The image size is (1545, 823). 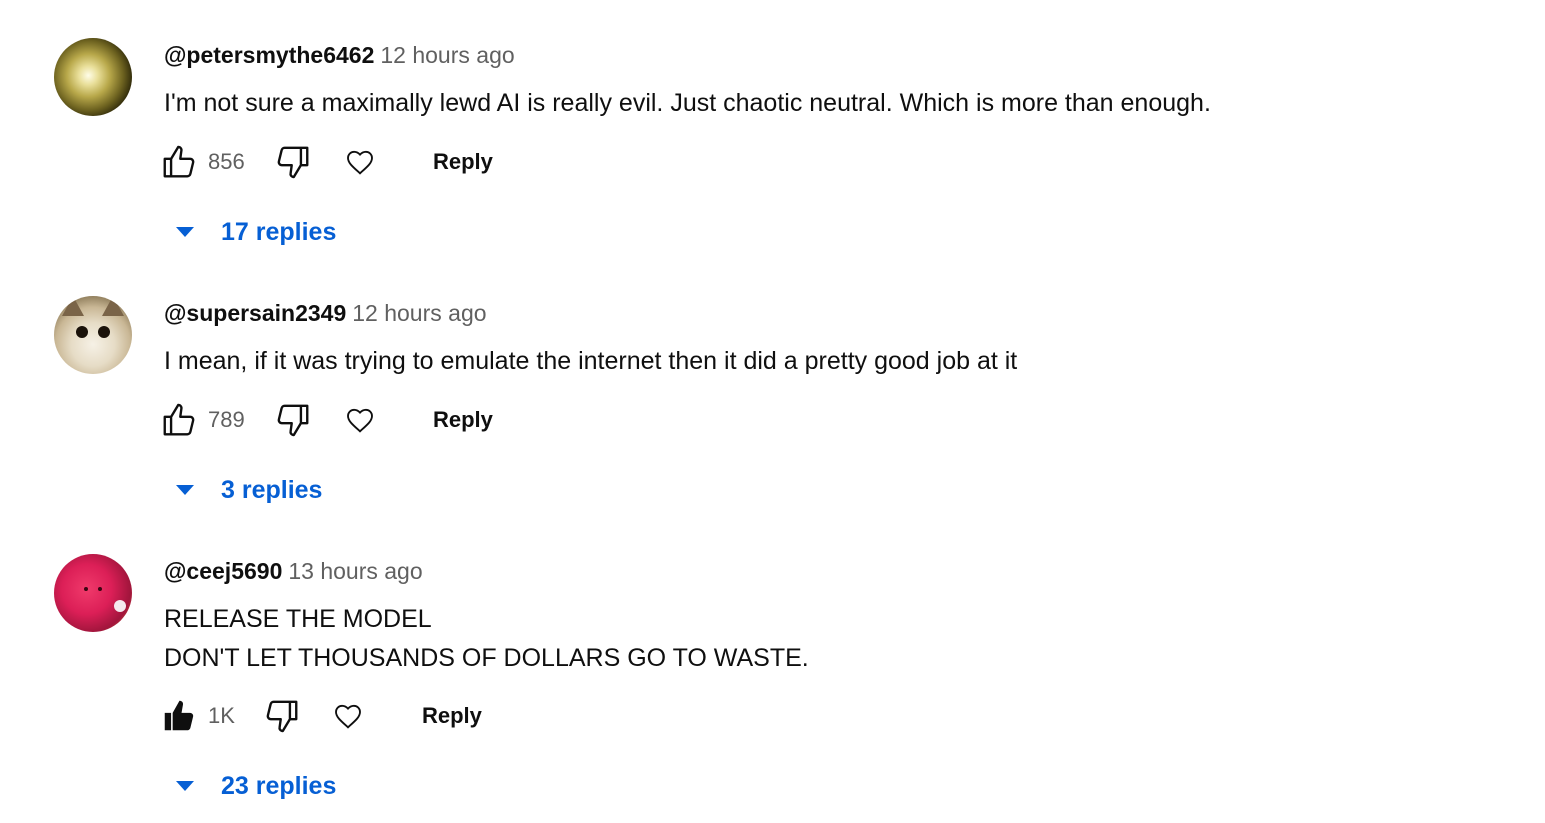 What do you see at coordinates (202, 162) in the screenshot?
I see `like-button: 856` at bounding box center [202, 162].